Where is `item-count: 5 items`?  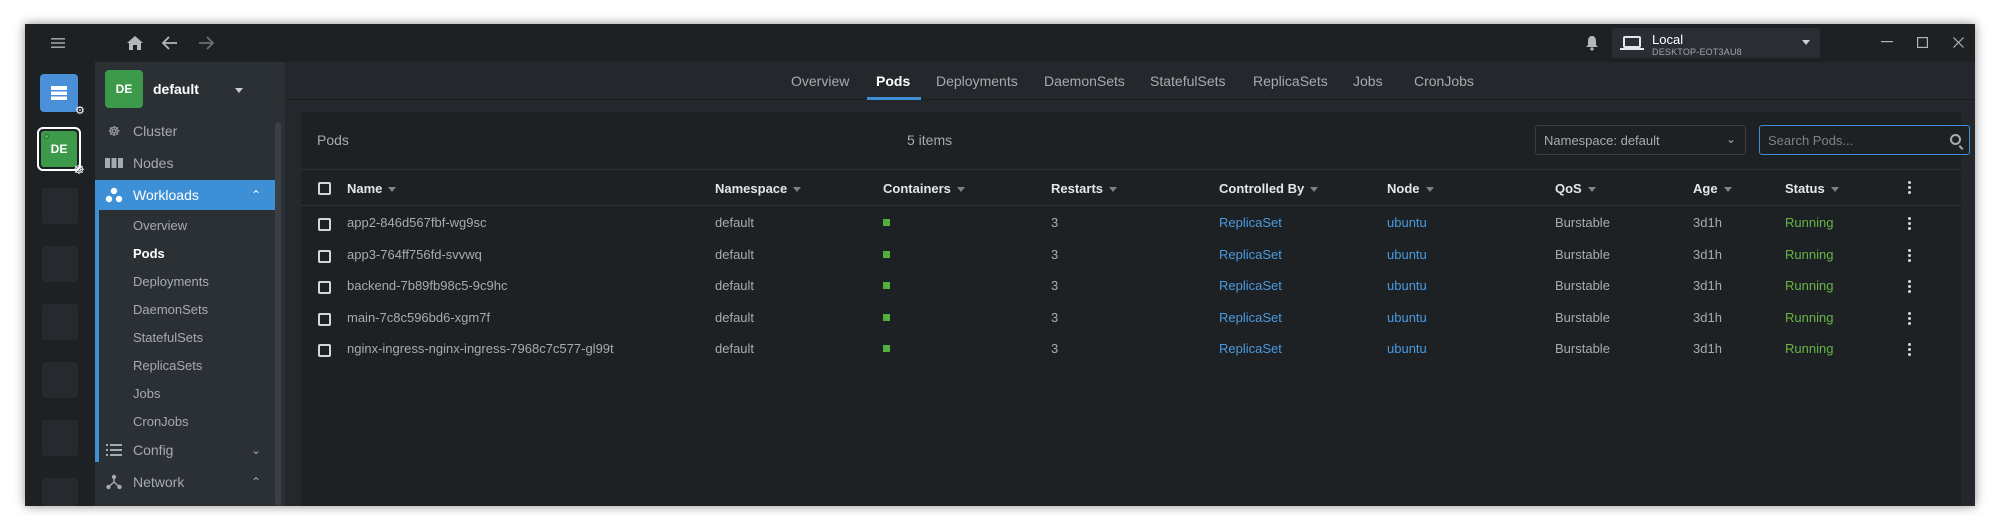 item-count: 5 items is located at coordinates (930, 140).